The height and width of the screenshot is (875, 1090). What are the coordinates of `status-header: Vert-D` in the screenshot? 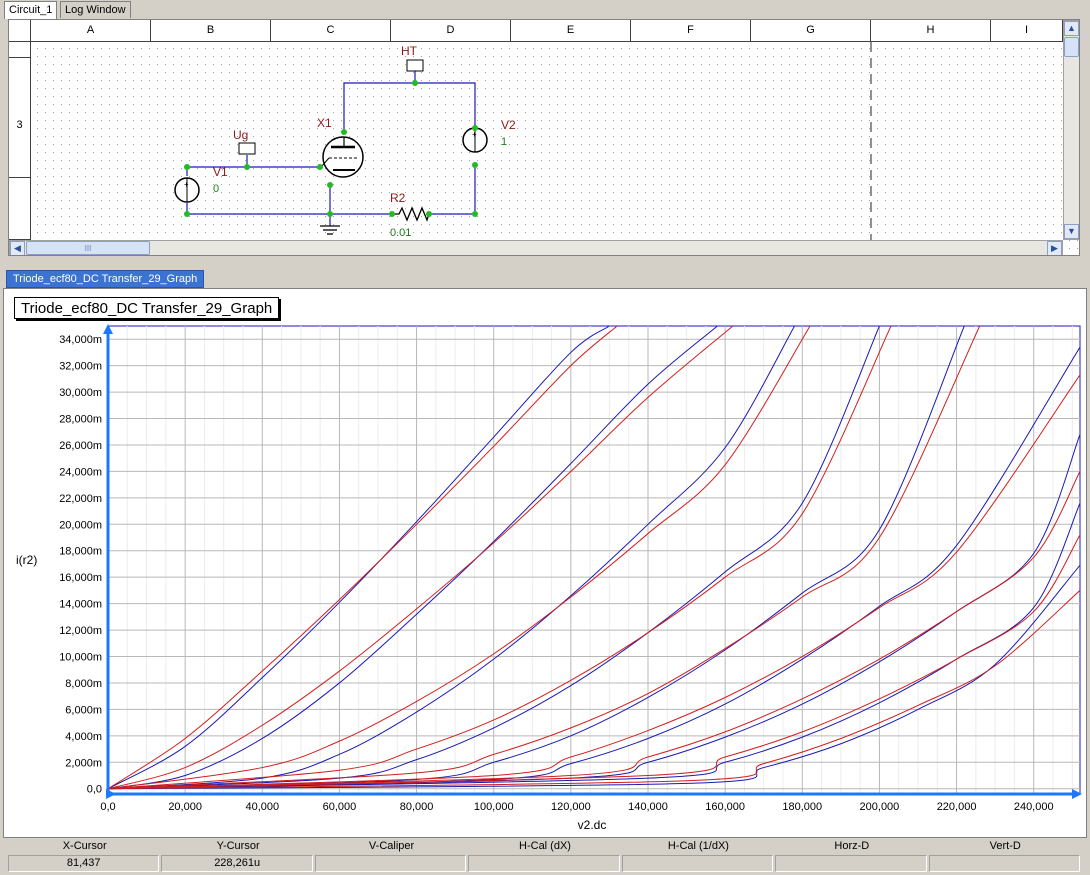 It's located at (1005, 846).